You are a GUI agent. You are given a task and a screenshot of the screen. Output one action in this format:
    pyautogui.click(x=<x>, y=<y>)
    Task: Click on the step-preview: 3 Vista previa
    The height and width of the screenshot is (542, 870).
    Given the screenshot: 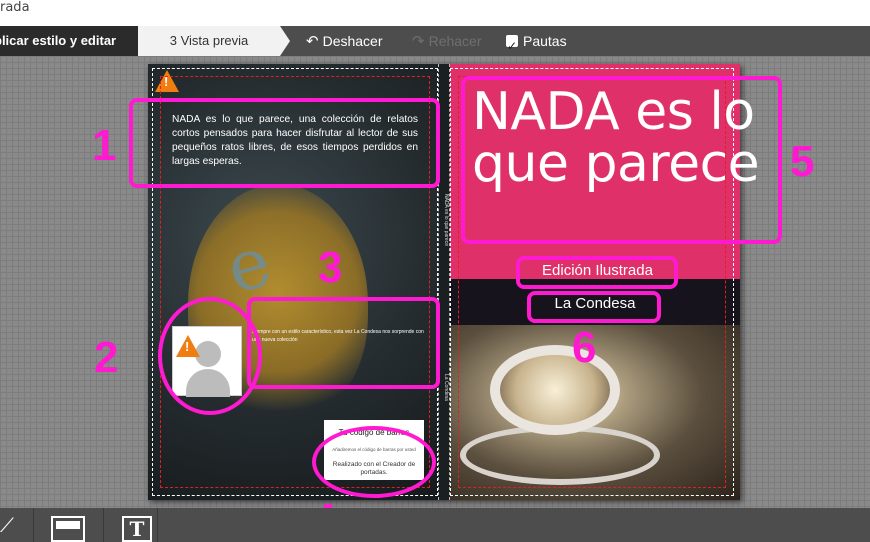 What is the action you would take?
    pyautogui.click(x=214, y=41)
    